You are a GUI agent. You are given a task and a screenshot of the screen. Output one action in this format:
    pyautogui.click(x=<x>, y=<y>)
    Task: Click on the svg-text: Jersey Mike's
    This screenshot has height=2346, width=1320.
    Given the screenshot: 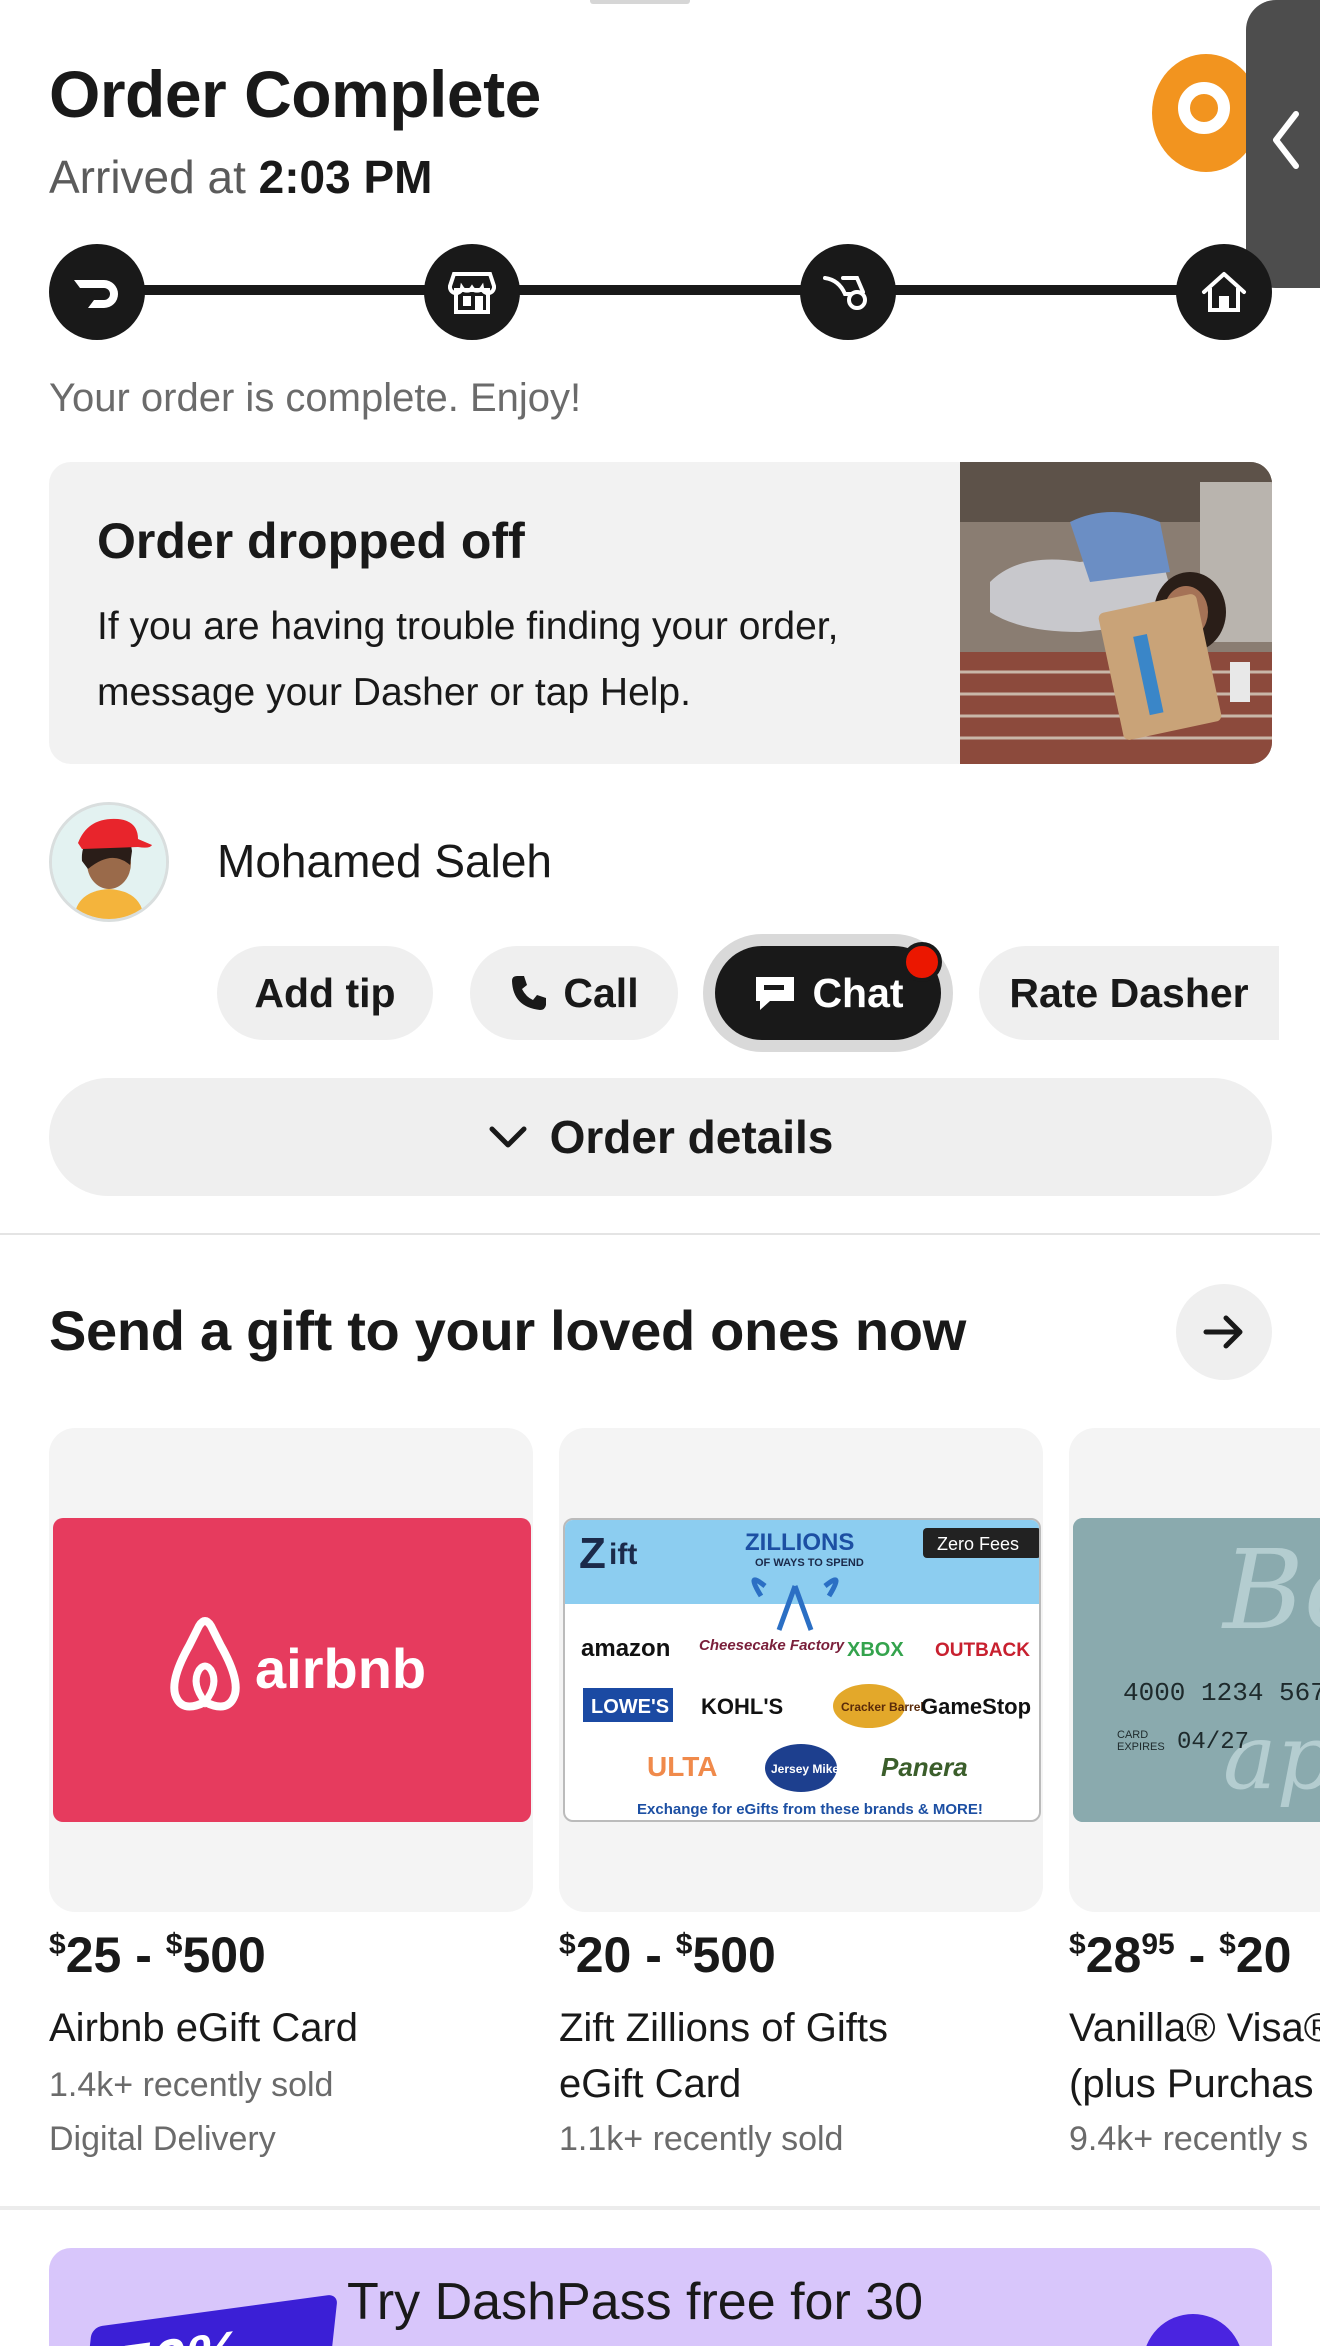 What is the action you would take?
    pyautogui.click(x=810, y=1769)
    